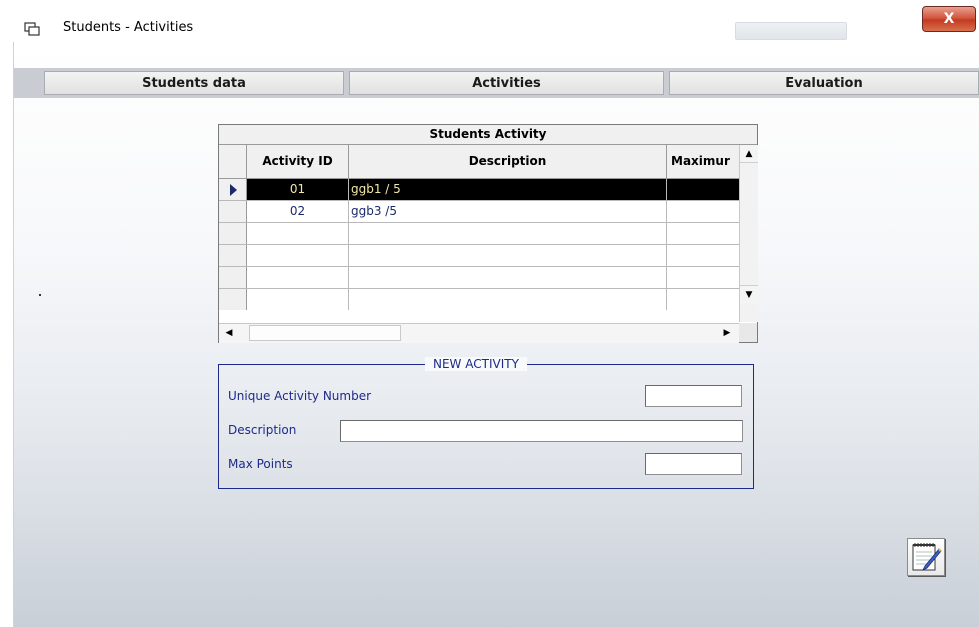 The width and height of the screenshot is (979, 627). I want to click on cell-description: ggb1 / 5, so click(508, 189).